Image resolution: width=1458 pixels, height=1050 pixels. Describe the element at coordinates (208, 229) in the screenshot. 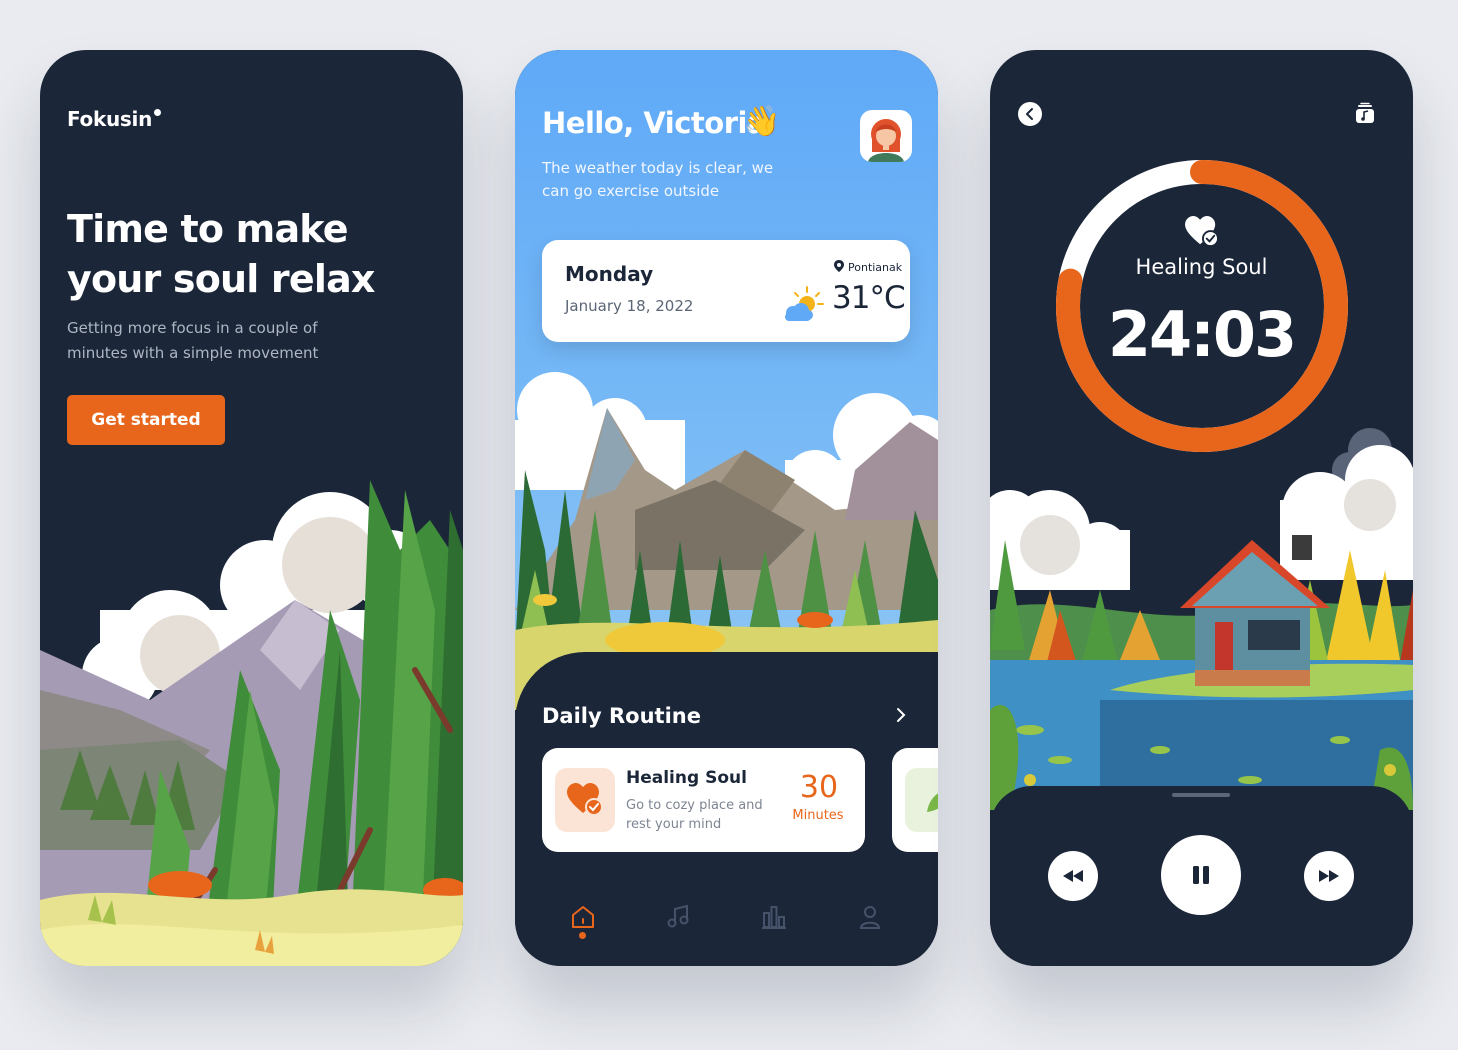

I see `hero-headline-line1: Time to make` at that location.